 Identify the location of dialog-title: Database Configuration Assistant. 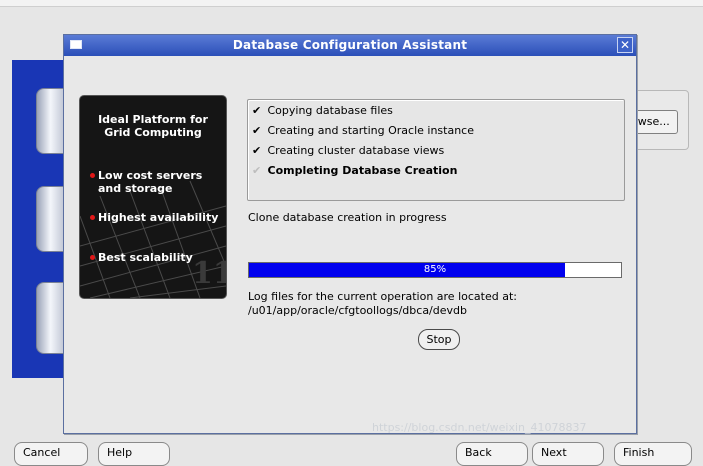
(350, 45).